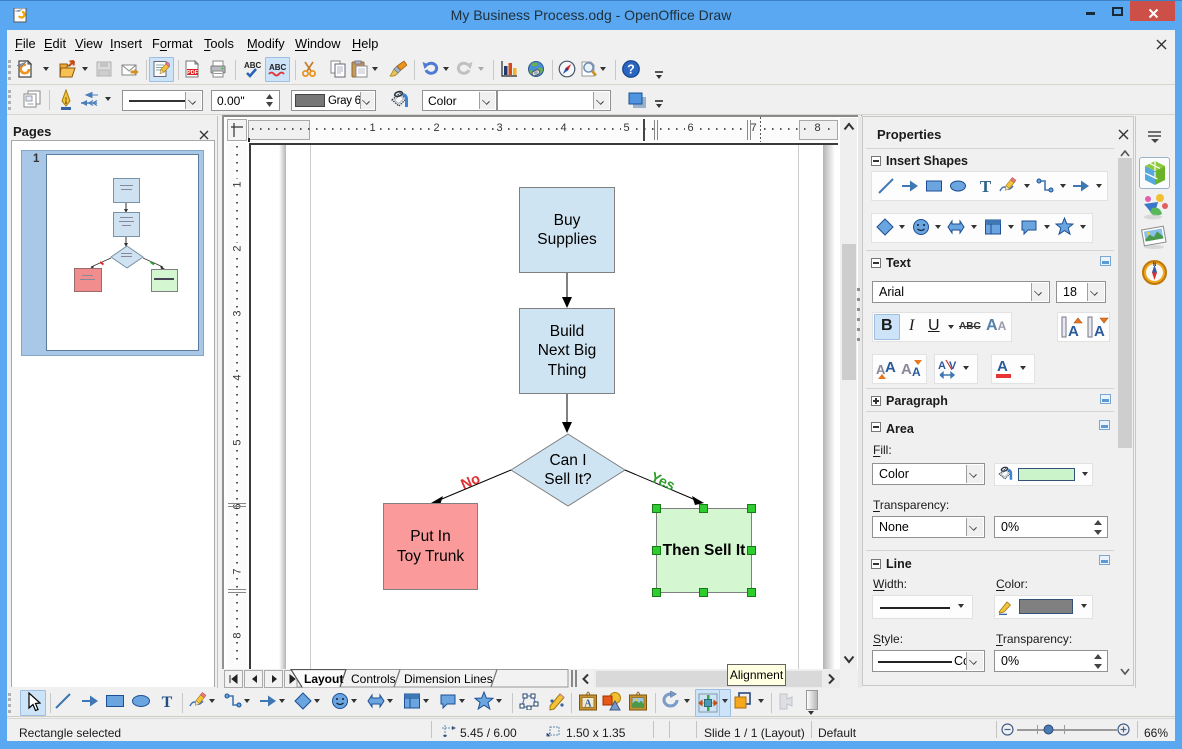 This screenshot has width=1182, height=749. Describe the element at coordinates (1155, 265) in the screenshot. I see `svg-text: N` at that location.